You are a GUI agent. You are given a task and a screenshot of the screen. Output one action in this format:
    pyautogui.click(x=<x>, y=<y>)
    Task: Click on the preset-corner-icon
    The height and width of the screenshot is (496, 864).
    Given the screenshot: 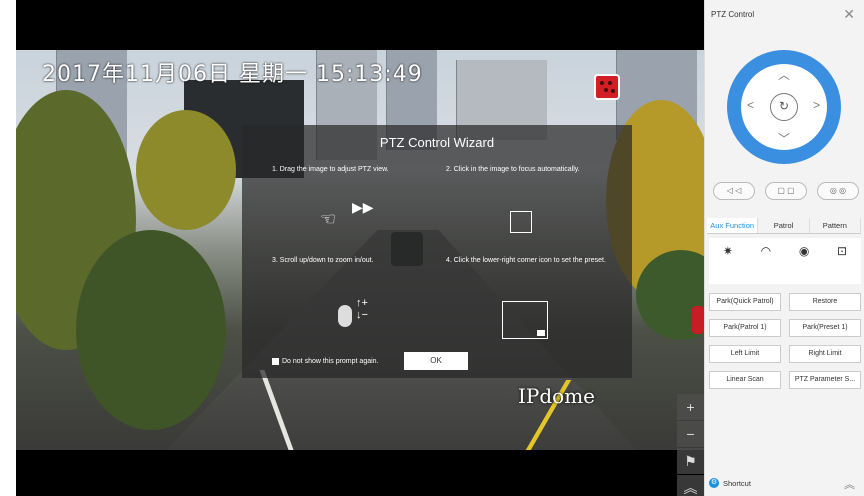 What is the action you would take?
    pyautogui.click(x=525, y=320)
    